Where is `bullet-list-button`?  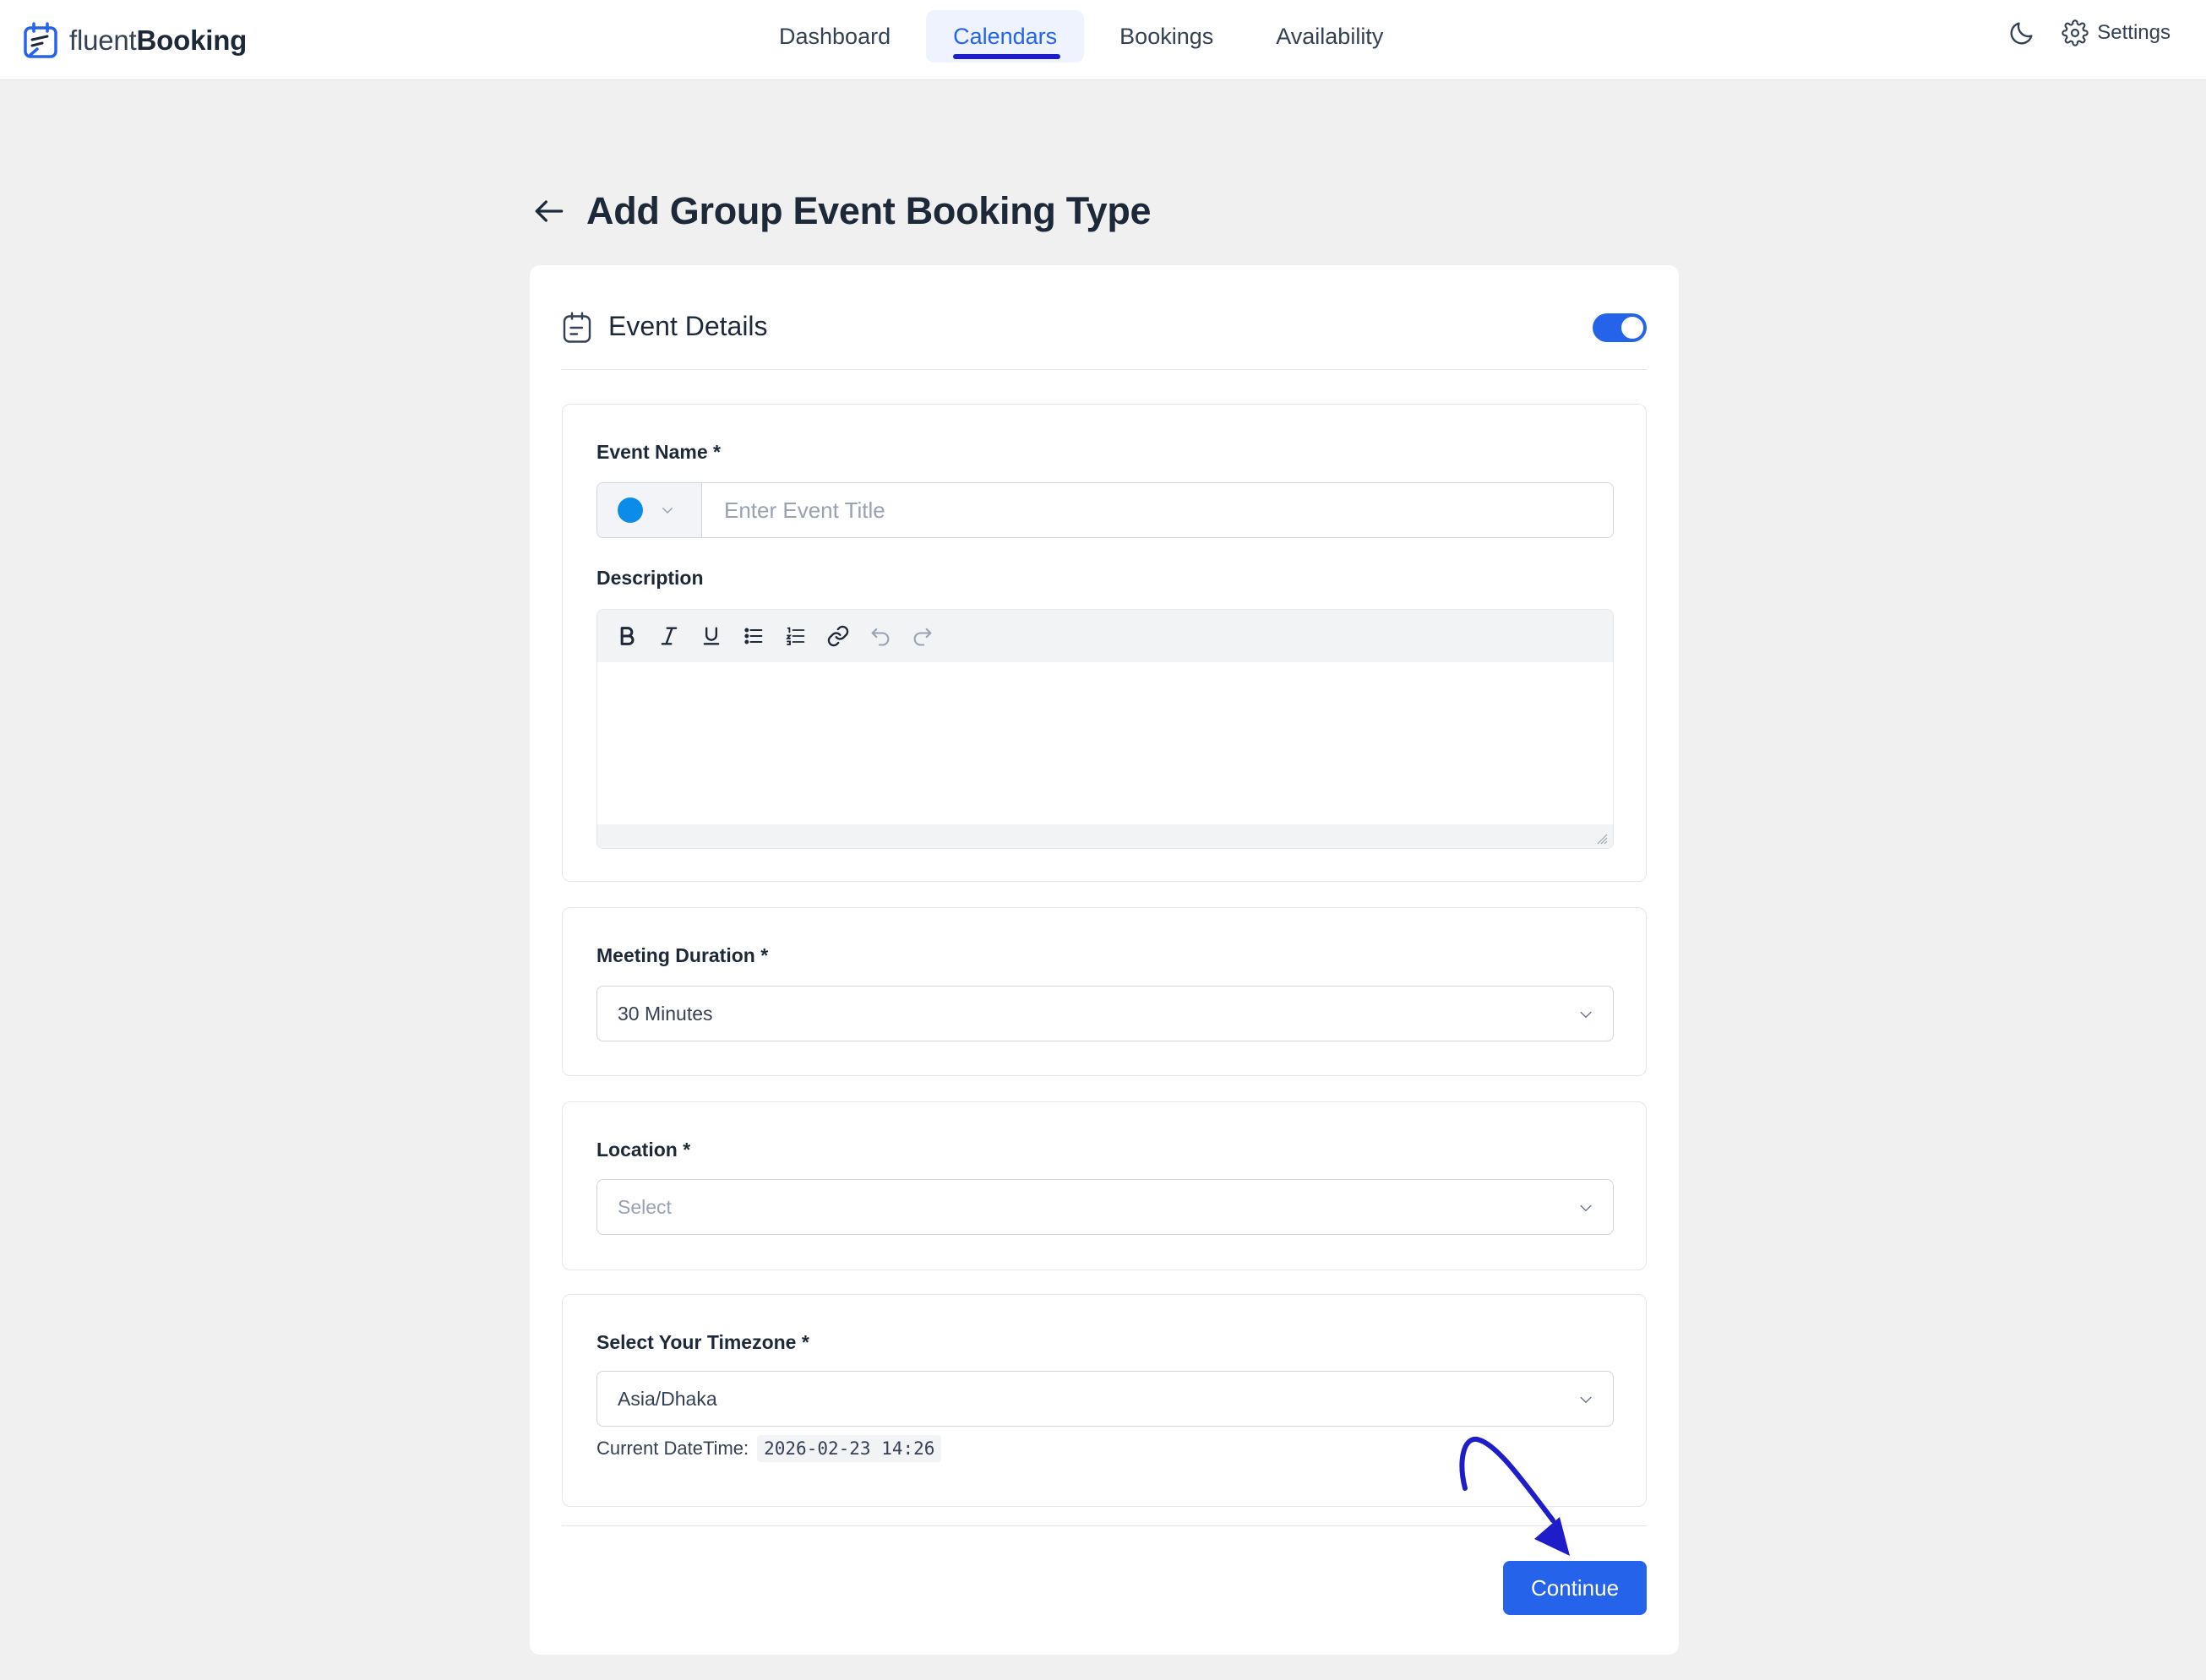 bullet-list-button is located at coordinates (753, 636).